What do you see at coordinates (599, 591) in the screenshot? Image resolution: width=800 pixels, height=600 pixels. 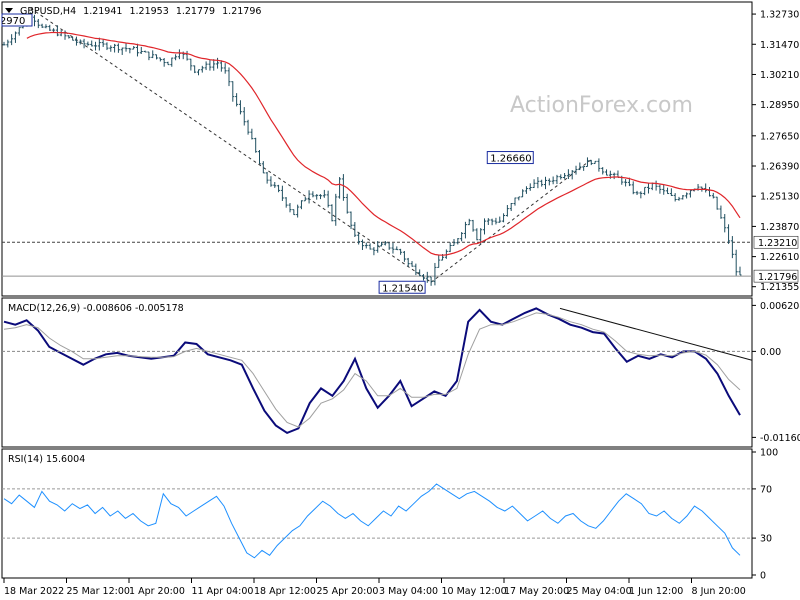 I see `time-tick-label: 25 May 04:00` at bounding box center [599, 591].